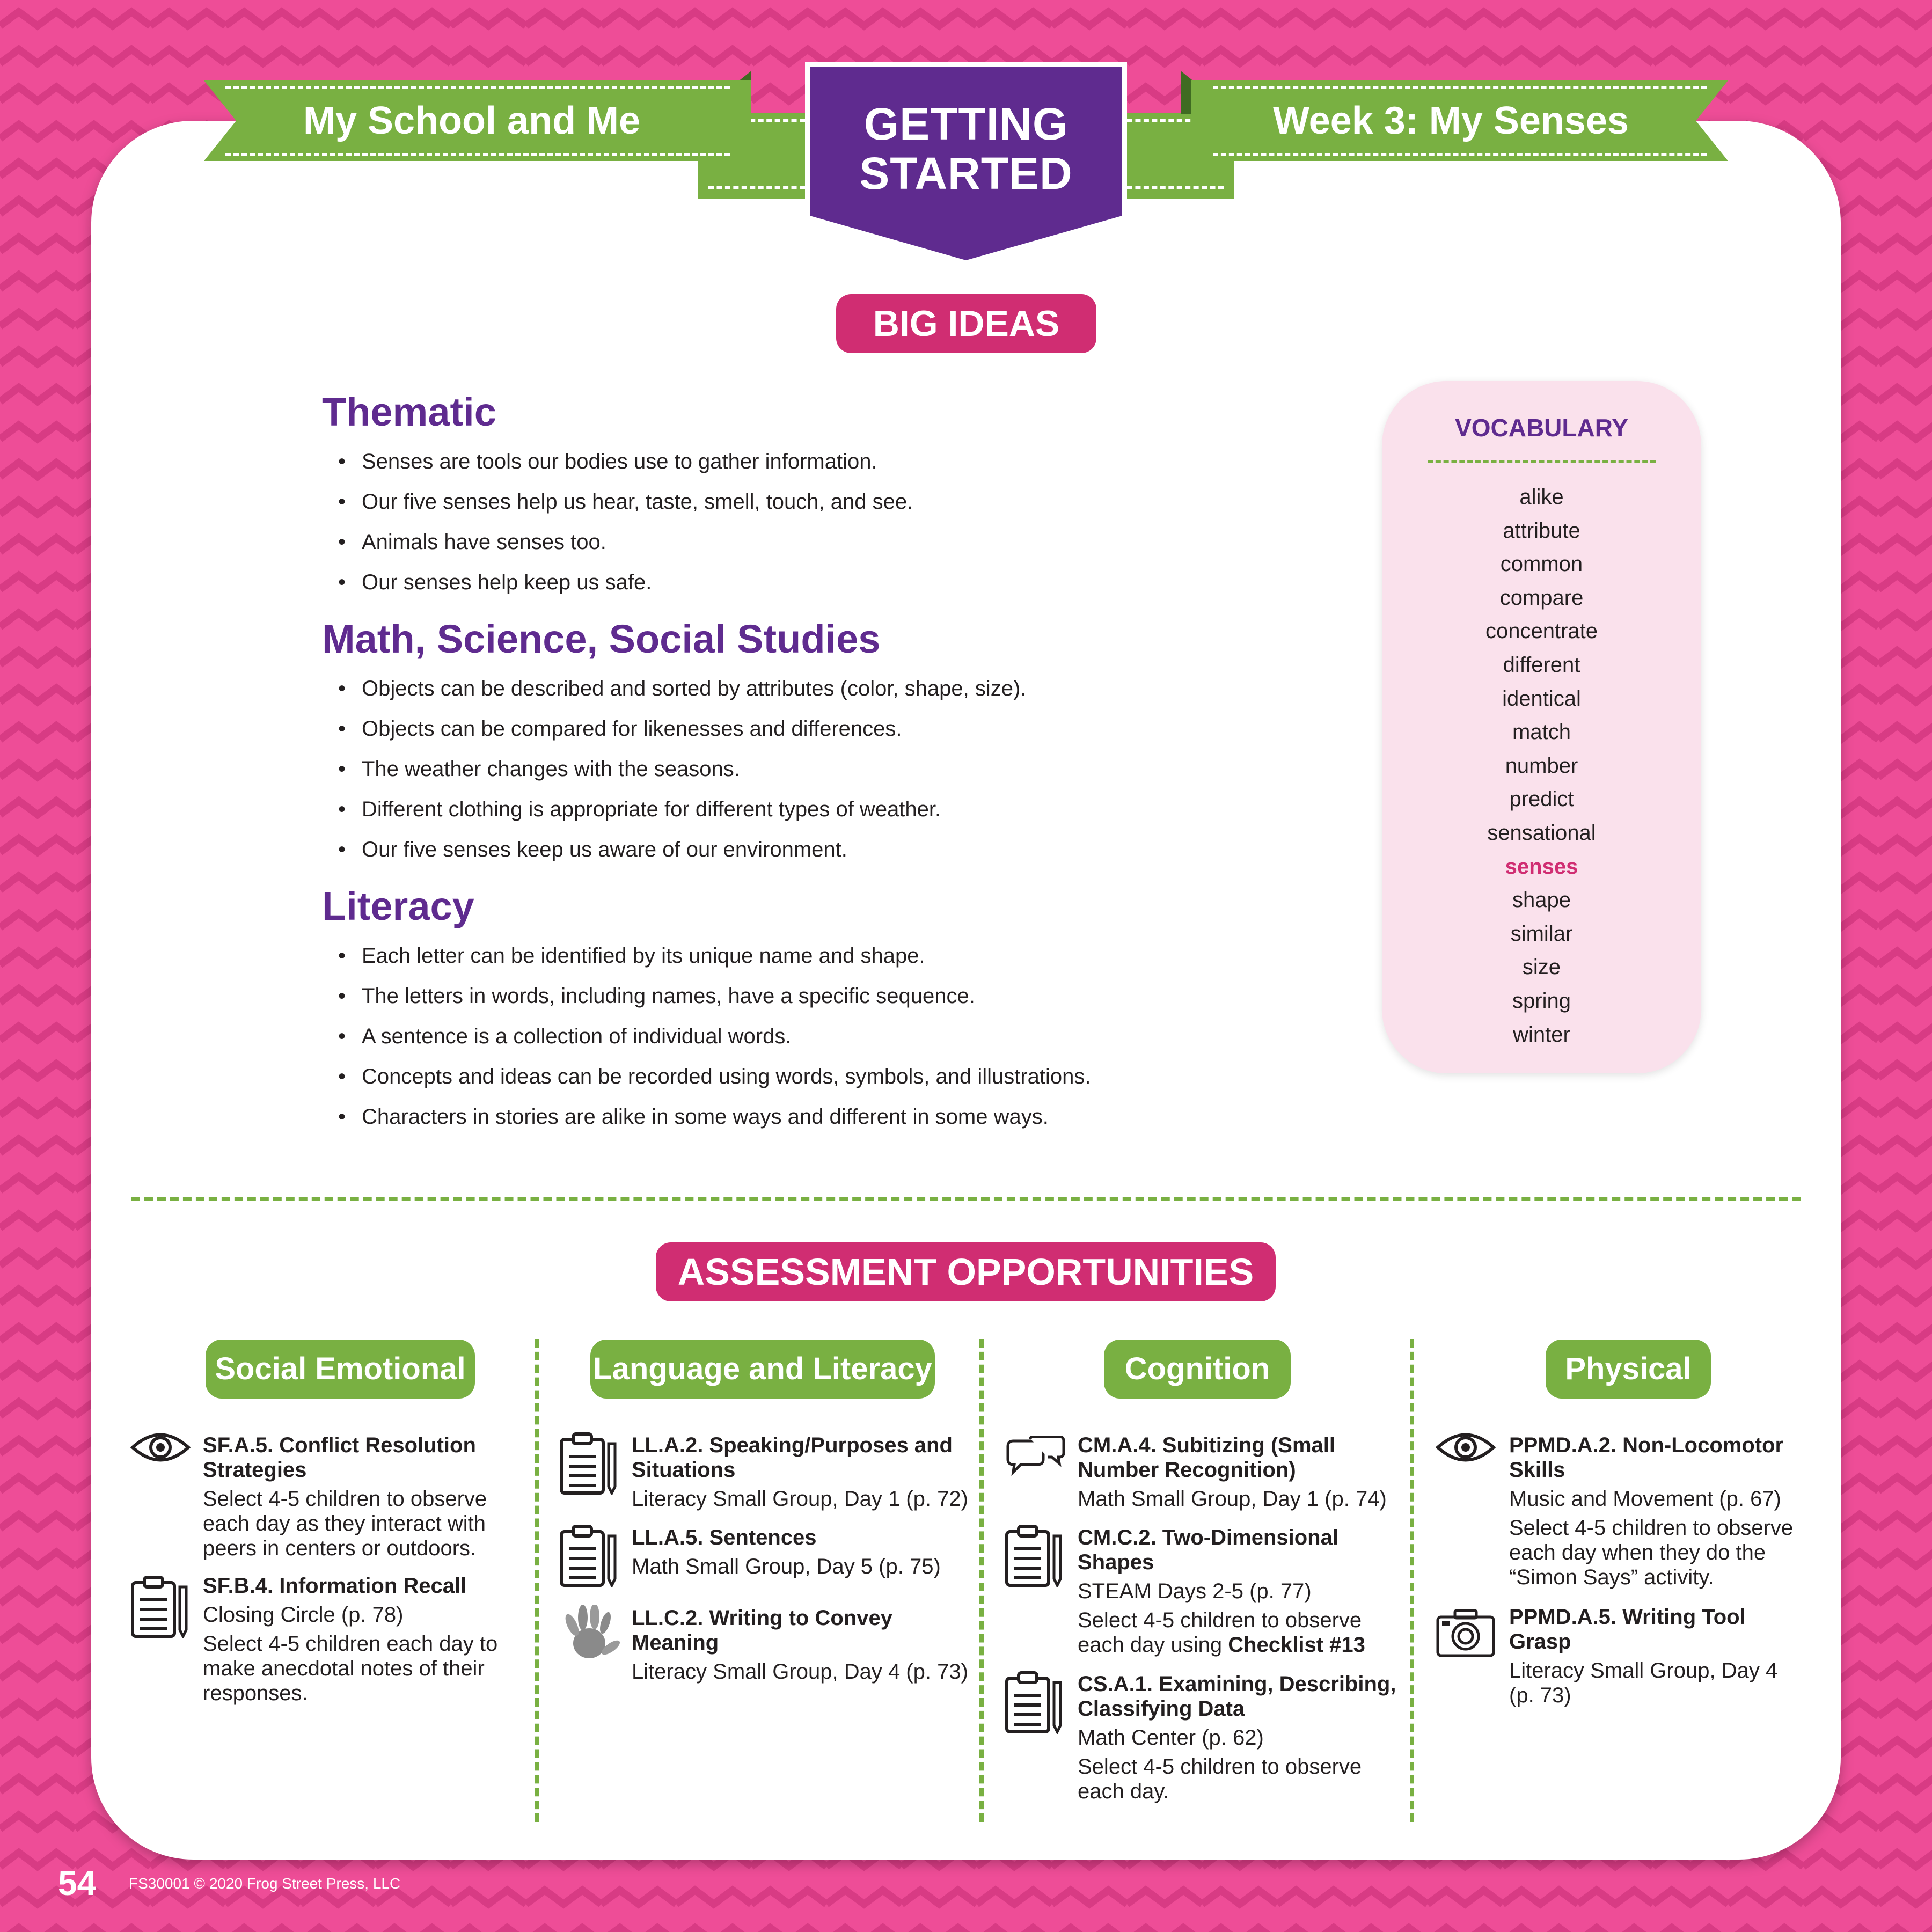 This screenshot has width=1932, height=1932. What do you see at coordinates (1541, 967) in the screenshot?
I see `vocab-word: size` at bounding box center [1541, 967].